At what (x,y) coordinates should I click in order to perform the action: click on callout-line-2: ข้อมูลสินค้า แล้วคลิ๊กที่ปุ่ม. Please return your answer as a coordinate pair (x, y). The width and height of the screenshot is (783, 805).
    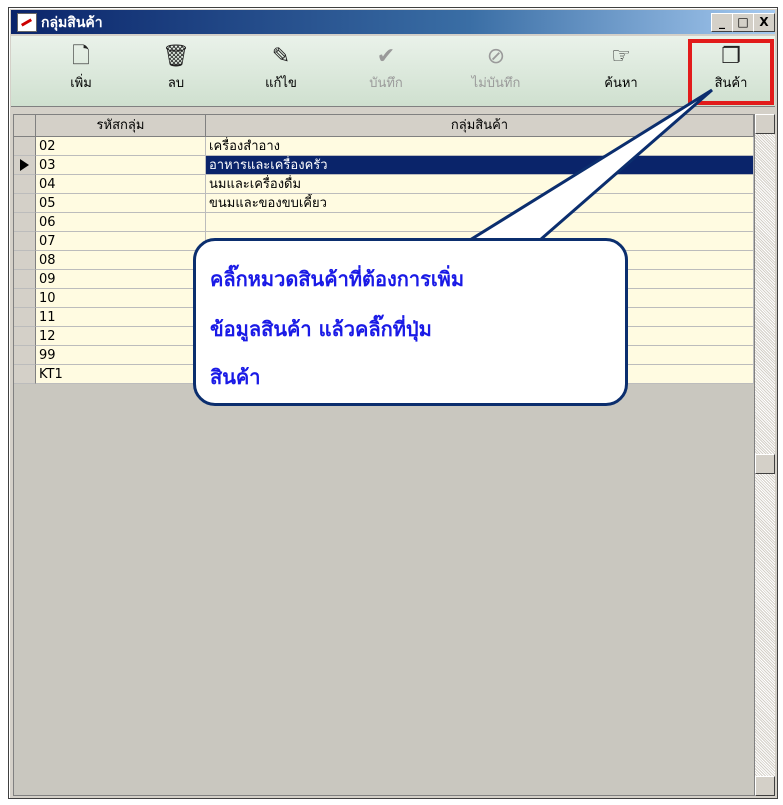
    Looking at the image, I should click on (321, 329).